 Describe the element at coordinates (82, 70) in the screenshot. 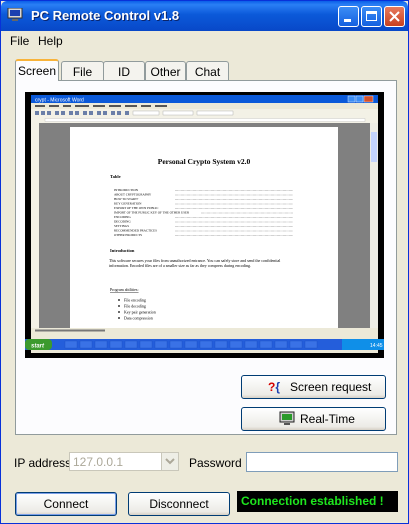

I see `tab-file: File` at that location.